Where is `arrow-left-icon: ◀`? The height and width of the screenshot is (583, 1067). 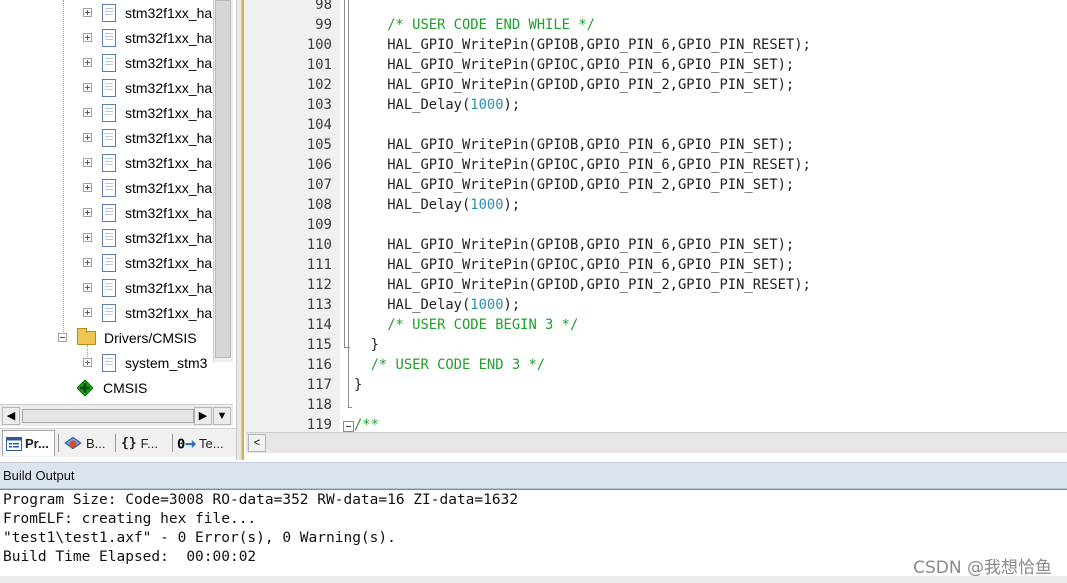 arrow-left-icon: ◀ is located at coordinates (11, 416).